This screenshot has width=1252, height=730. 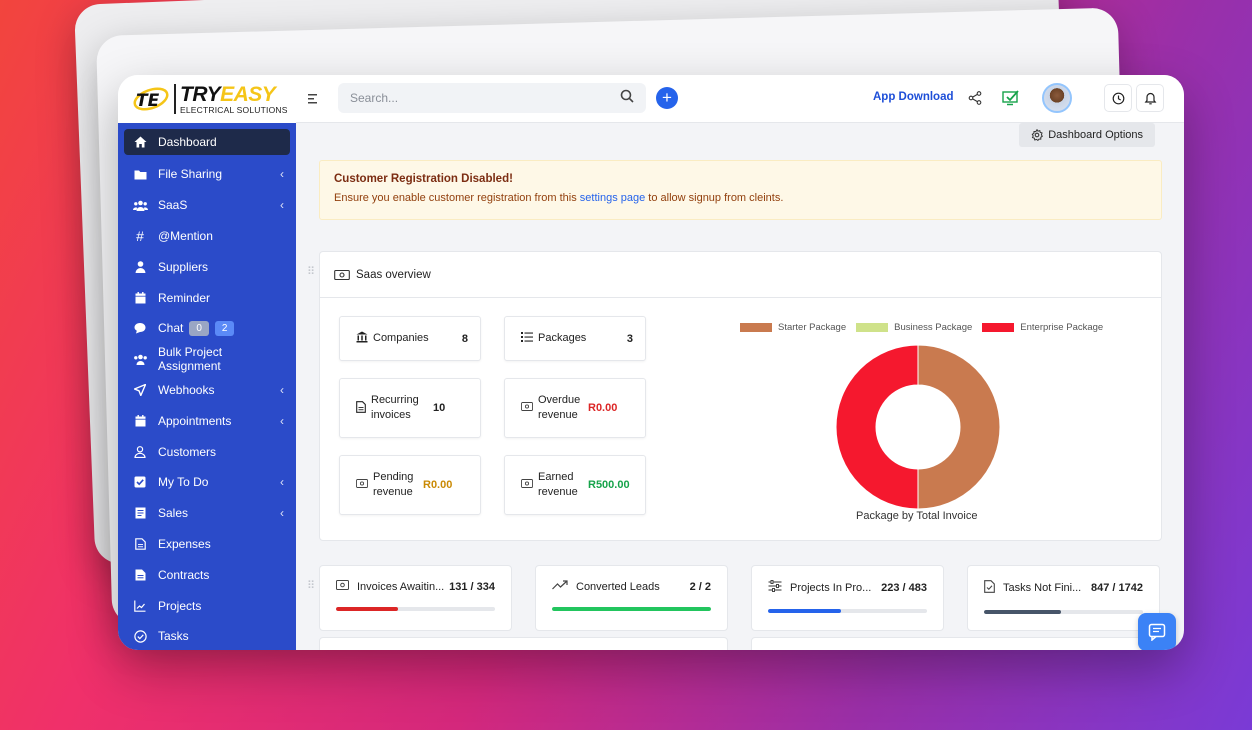 What do you see at coordinates (627, 98) in the screenshot?
I see `search-icon` at bounding box center [627, 98].